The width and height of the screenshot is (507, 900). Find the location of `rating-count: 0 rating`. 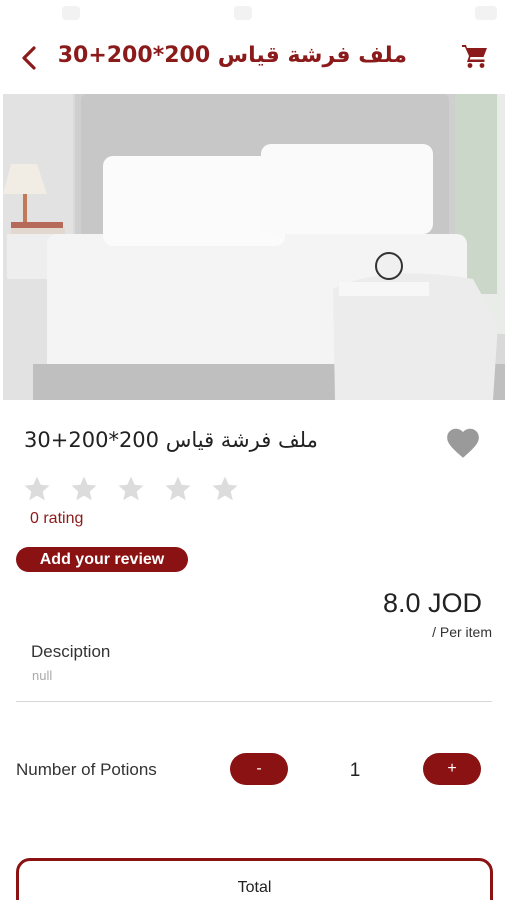

rating-count: 0 rating is located at coordinates (57, 518).